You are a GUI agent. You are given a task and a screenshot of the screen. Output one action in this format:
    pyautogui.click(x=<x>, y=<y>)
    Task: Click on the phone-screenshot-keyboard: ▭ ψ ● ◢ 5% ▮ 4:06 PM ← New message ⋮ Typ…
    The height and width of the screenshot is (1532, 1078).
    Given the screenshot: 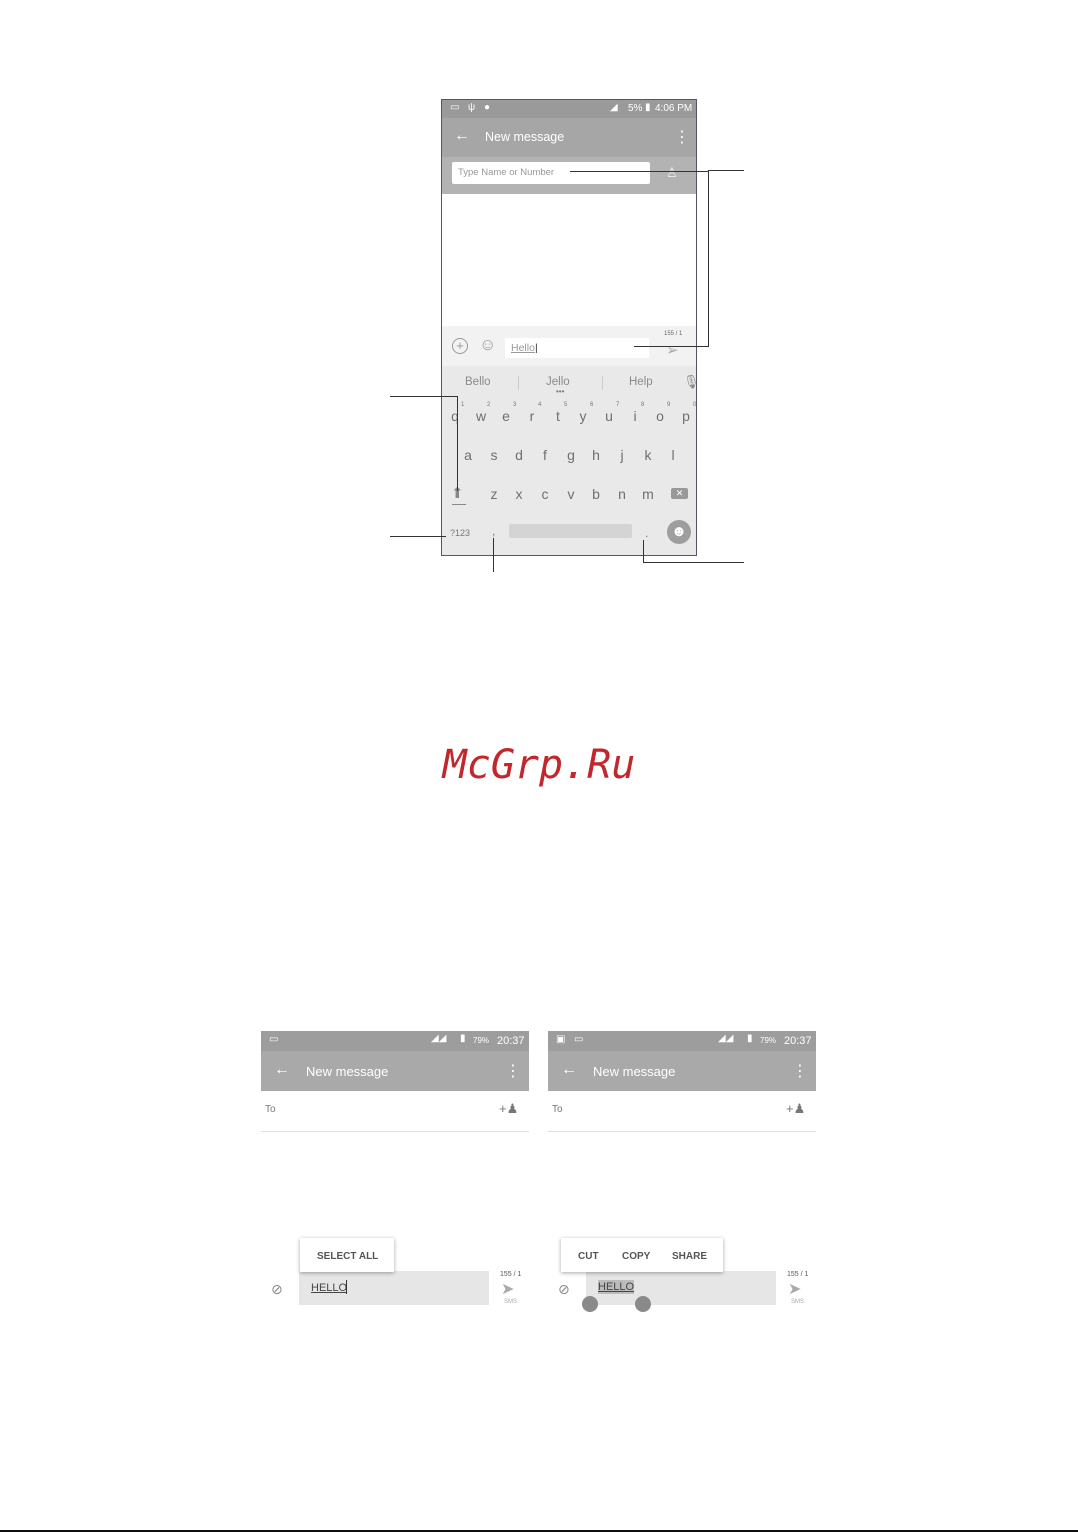 What is the action you would take?
    pyautogui.click(x=569, y=327)
    